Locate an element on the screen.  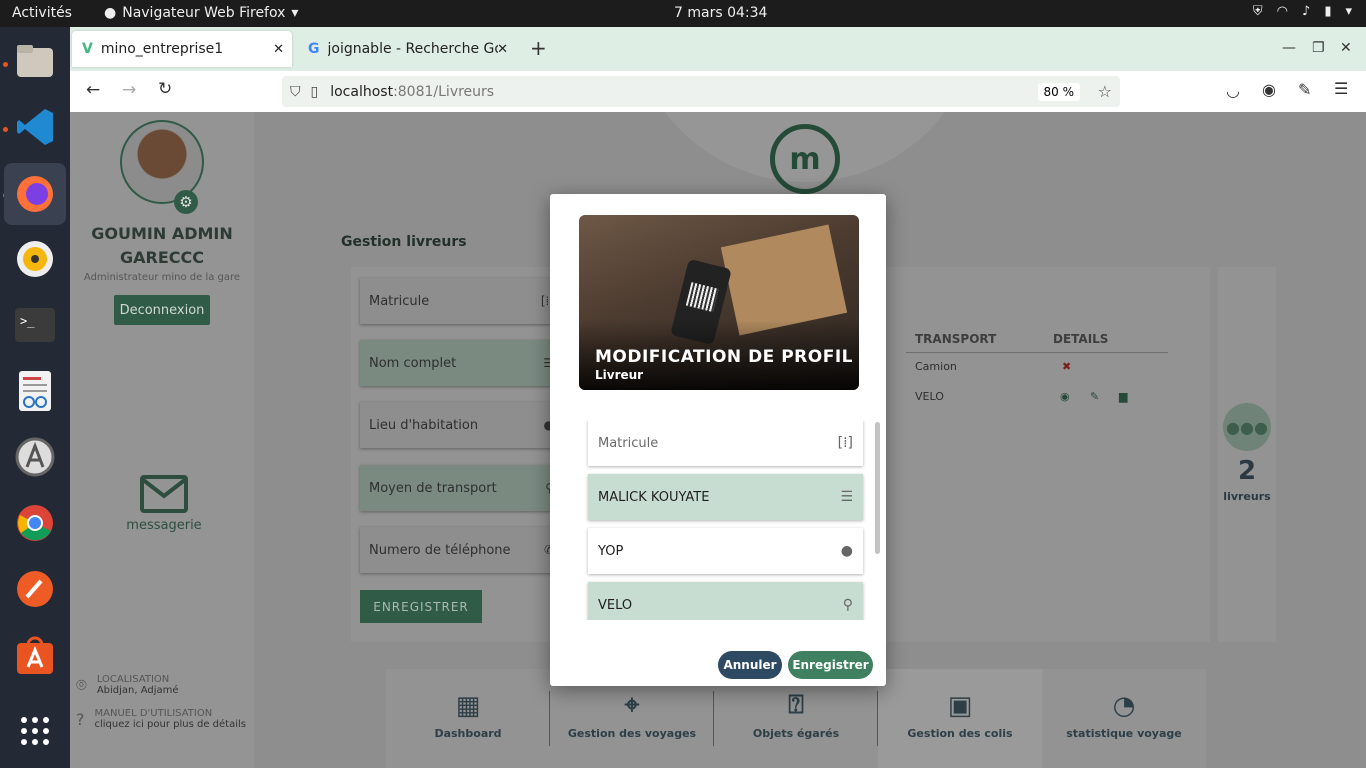
nav-label: Gestion des colis is located at coordinates (960, 733).